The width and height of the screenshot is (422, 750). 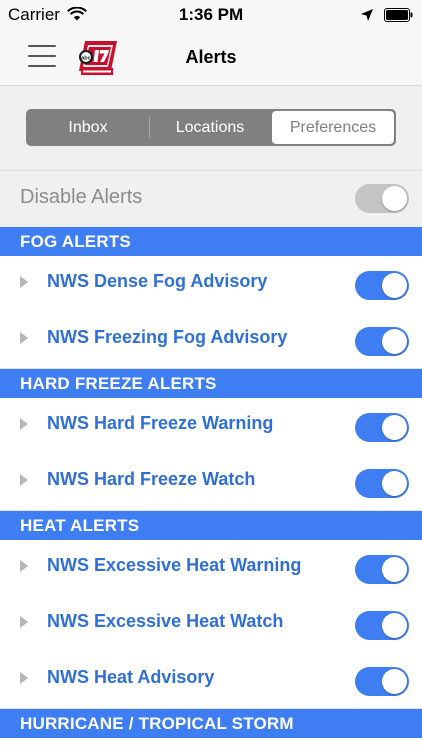 What do you see at coordinates (367, 15) in the screenshot?
I see `location-arrow-icon` at bounding box center [367, 15].